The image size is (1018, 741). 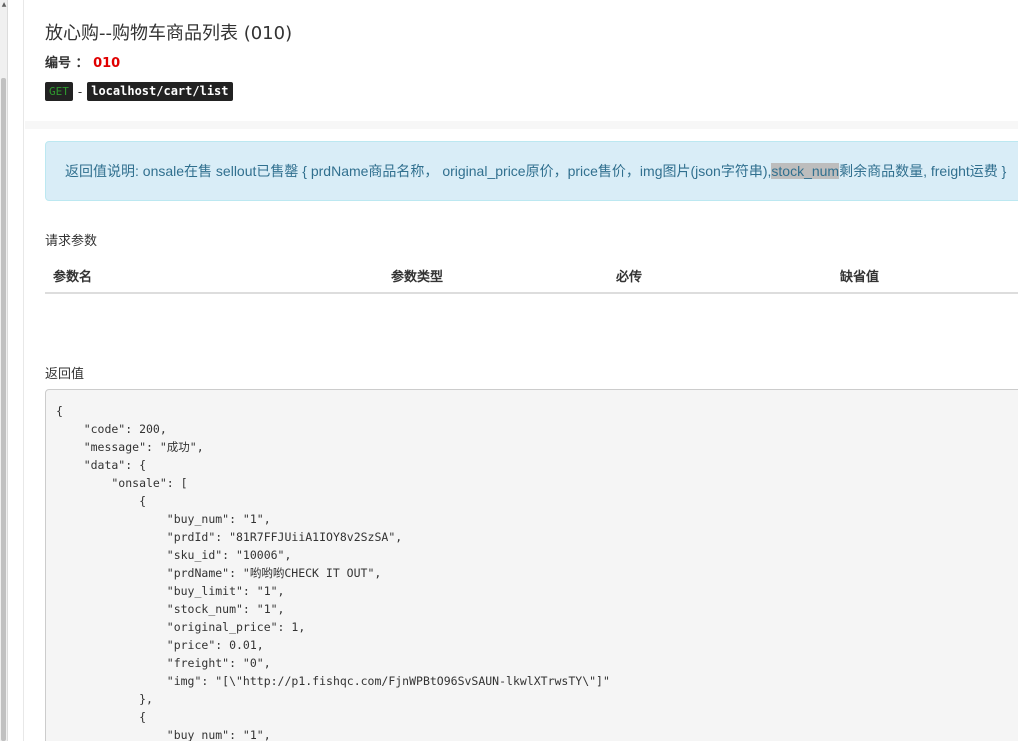 I want to click on request-params-table: 参数名 参数类型 必传 缺省值, so click(x=531, y=276).